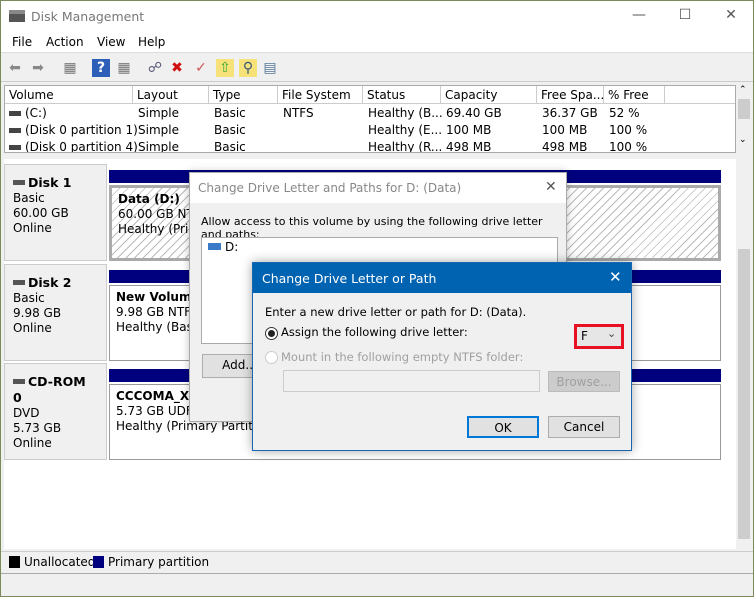 The height and width of the screenshot is (597, 754). I want to click on disk-map-scrollbar, so click(744, 354).